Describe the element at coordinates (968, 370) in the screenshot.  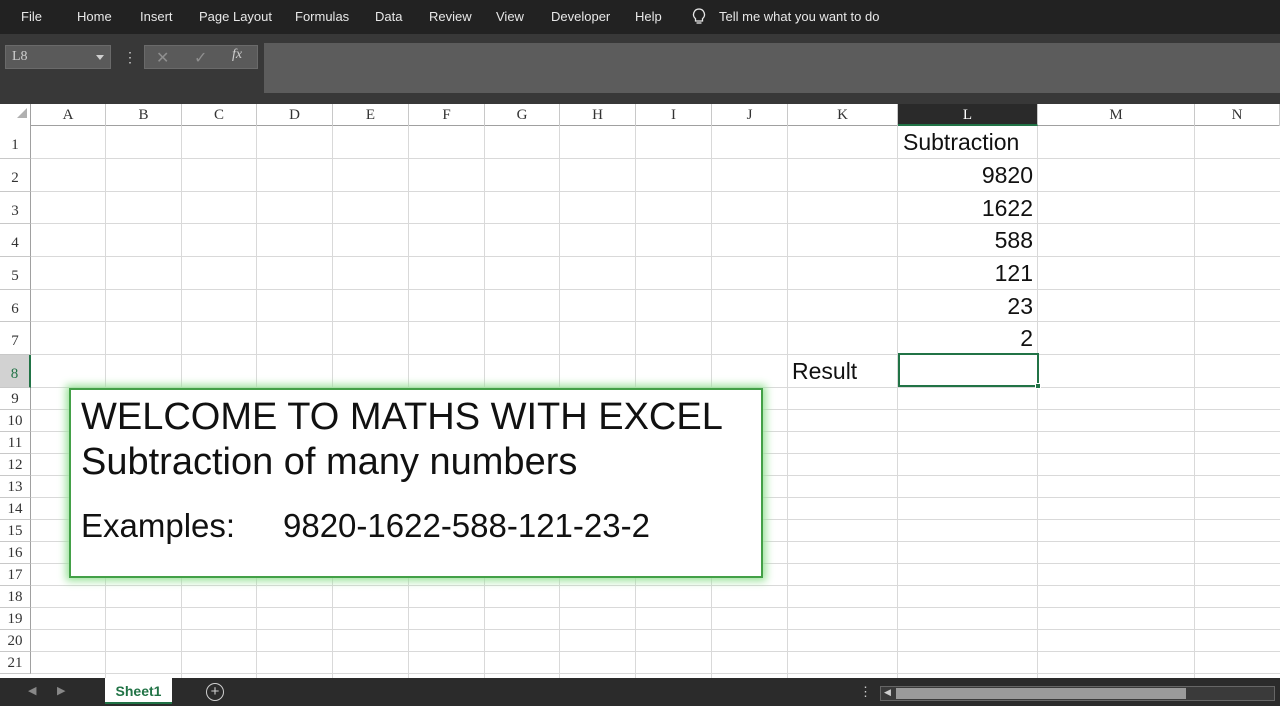
I see `selected-cell-l8` at that location.